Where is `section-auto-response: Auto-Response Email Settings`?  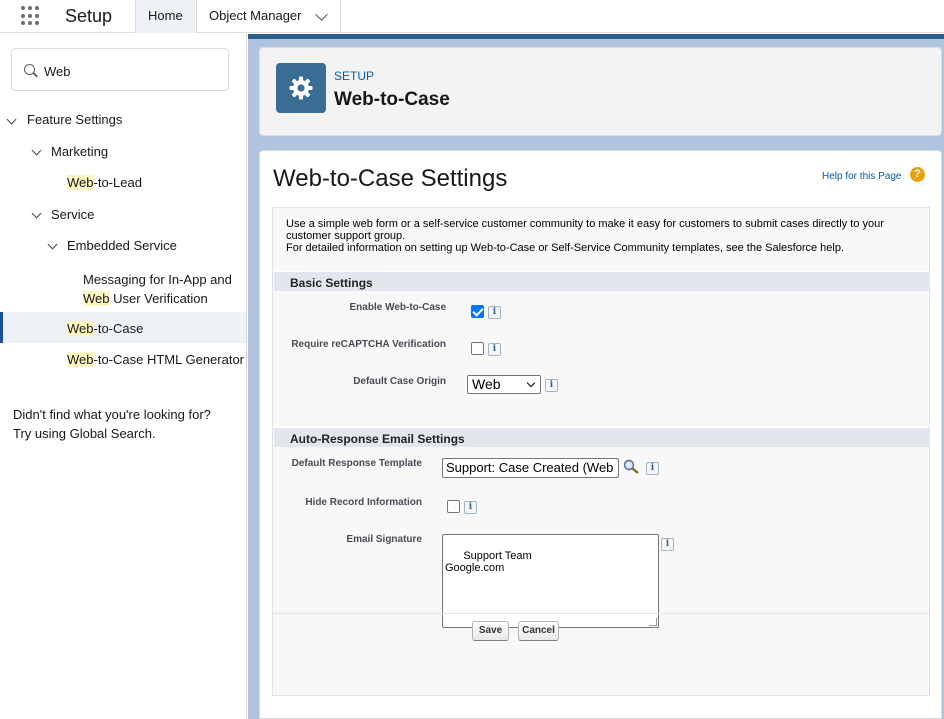 section-auto-response: Auto-Response Email Settings is located at coordinates (602, 437).